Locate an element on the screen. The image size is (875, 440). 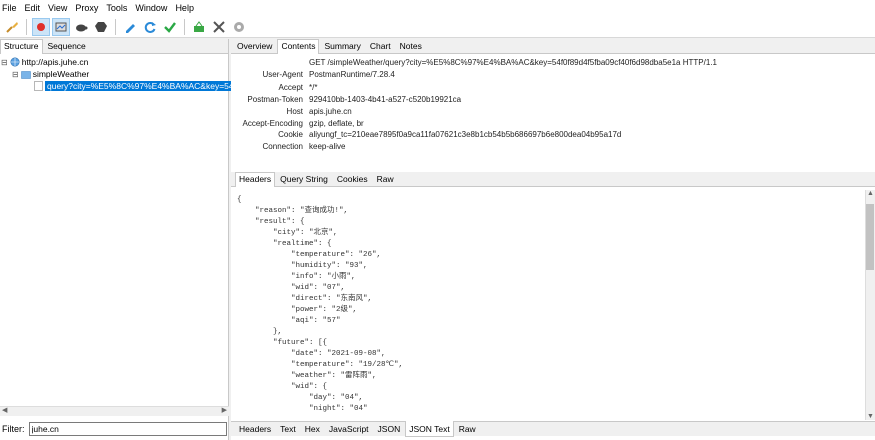
tab-response-json: JSON is located at coordinates (389, 429).